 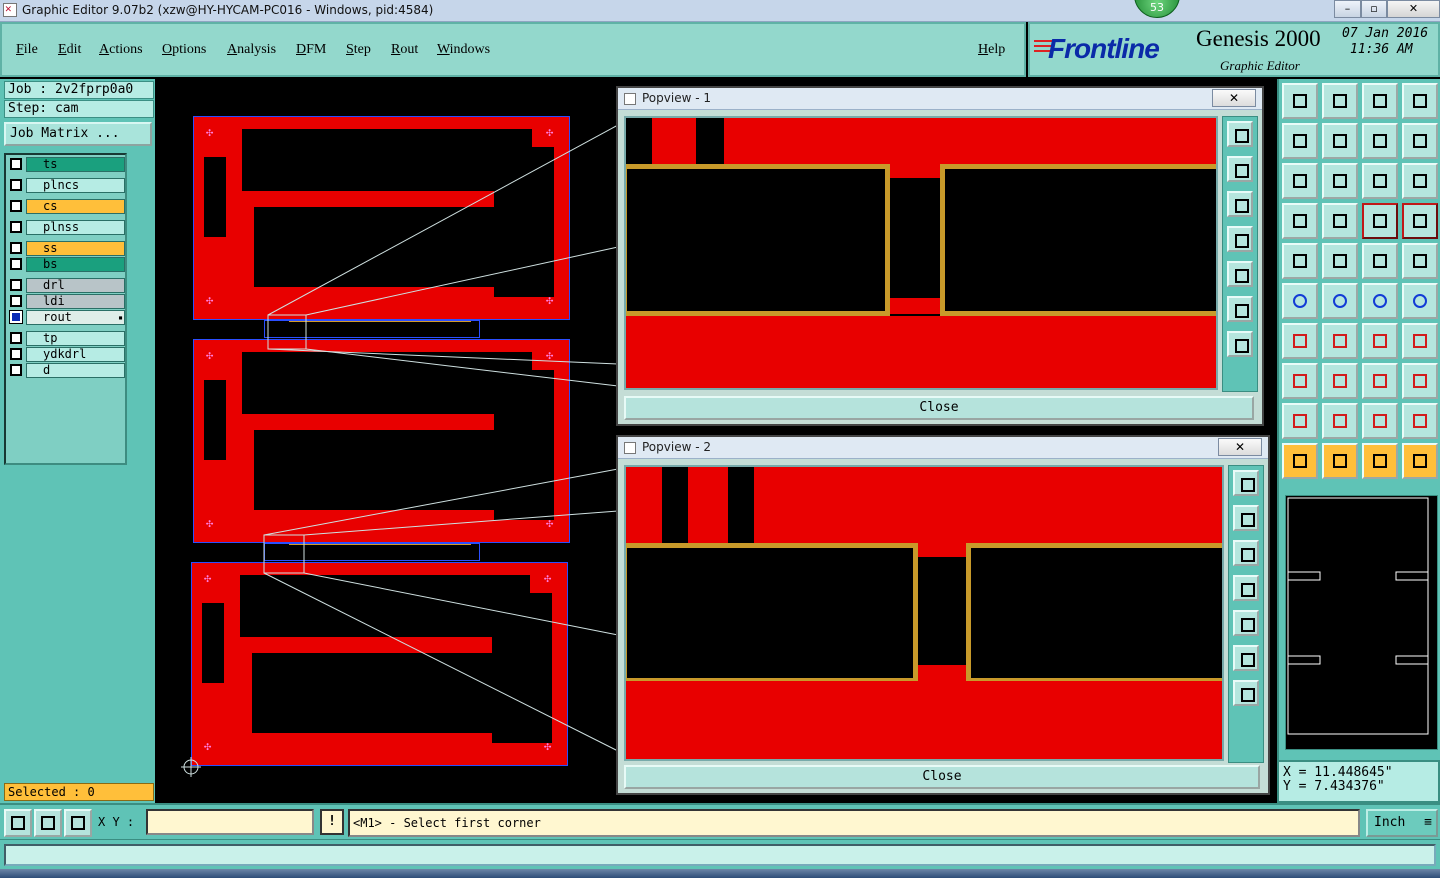 What do you see at coordinates (1420, 141) in the screenshot?
I see `flip-icon` at bounding box center [1420, 141].